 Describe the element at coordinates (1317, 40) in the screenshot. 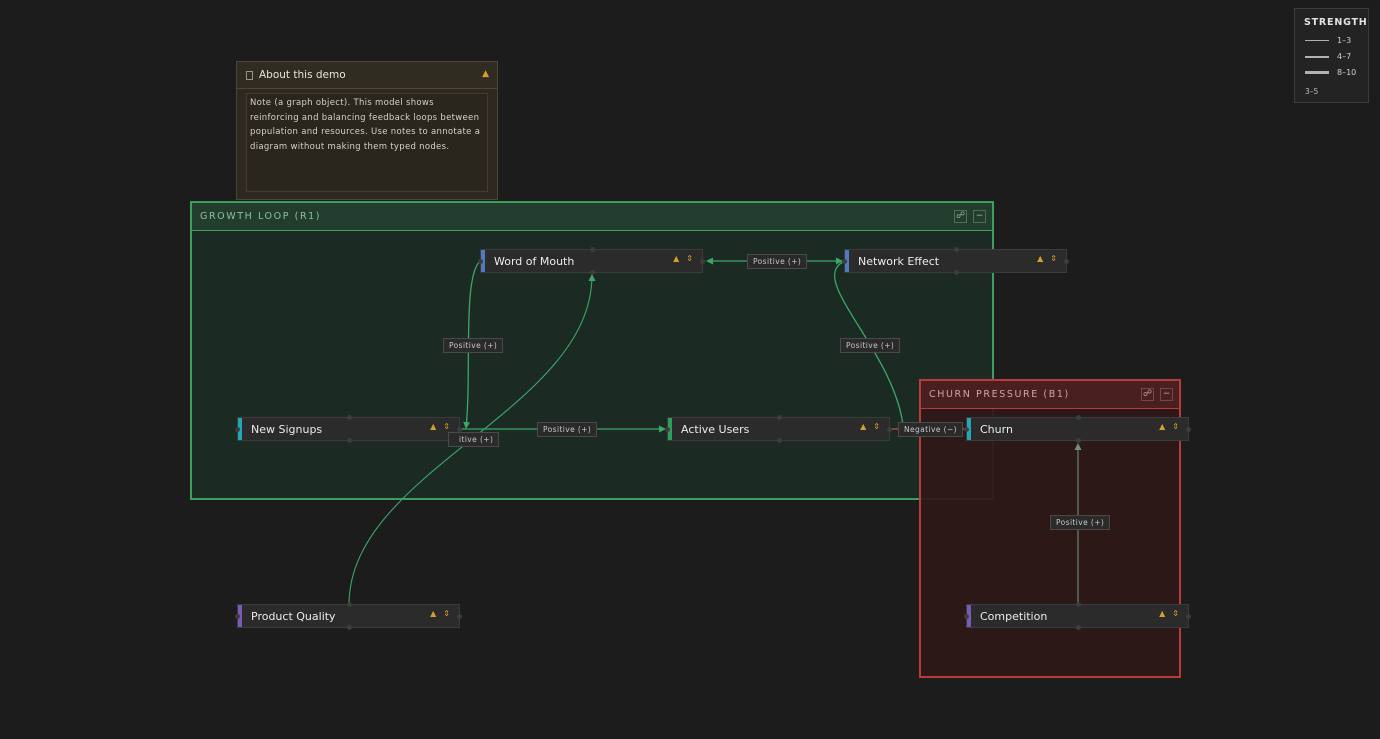

I see `legend-line-thin` at that location.